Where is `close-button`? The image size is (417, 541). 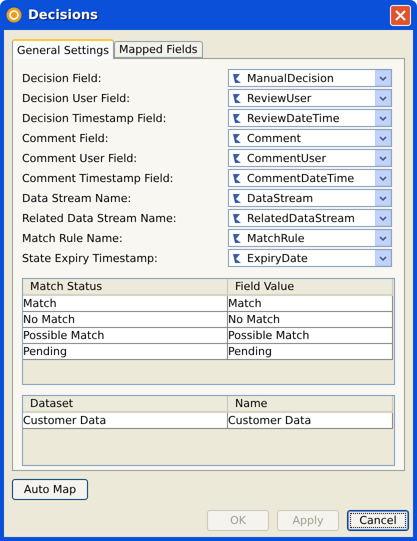
close-button is located at coordinates (400, 15).